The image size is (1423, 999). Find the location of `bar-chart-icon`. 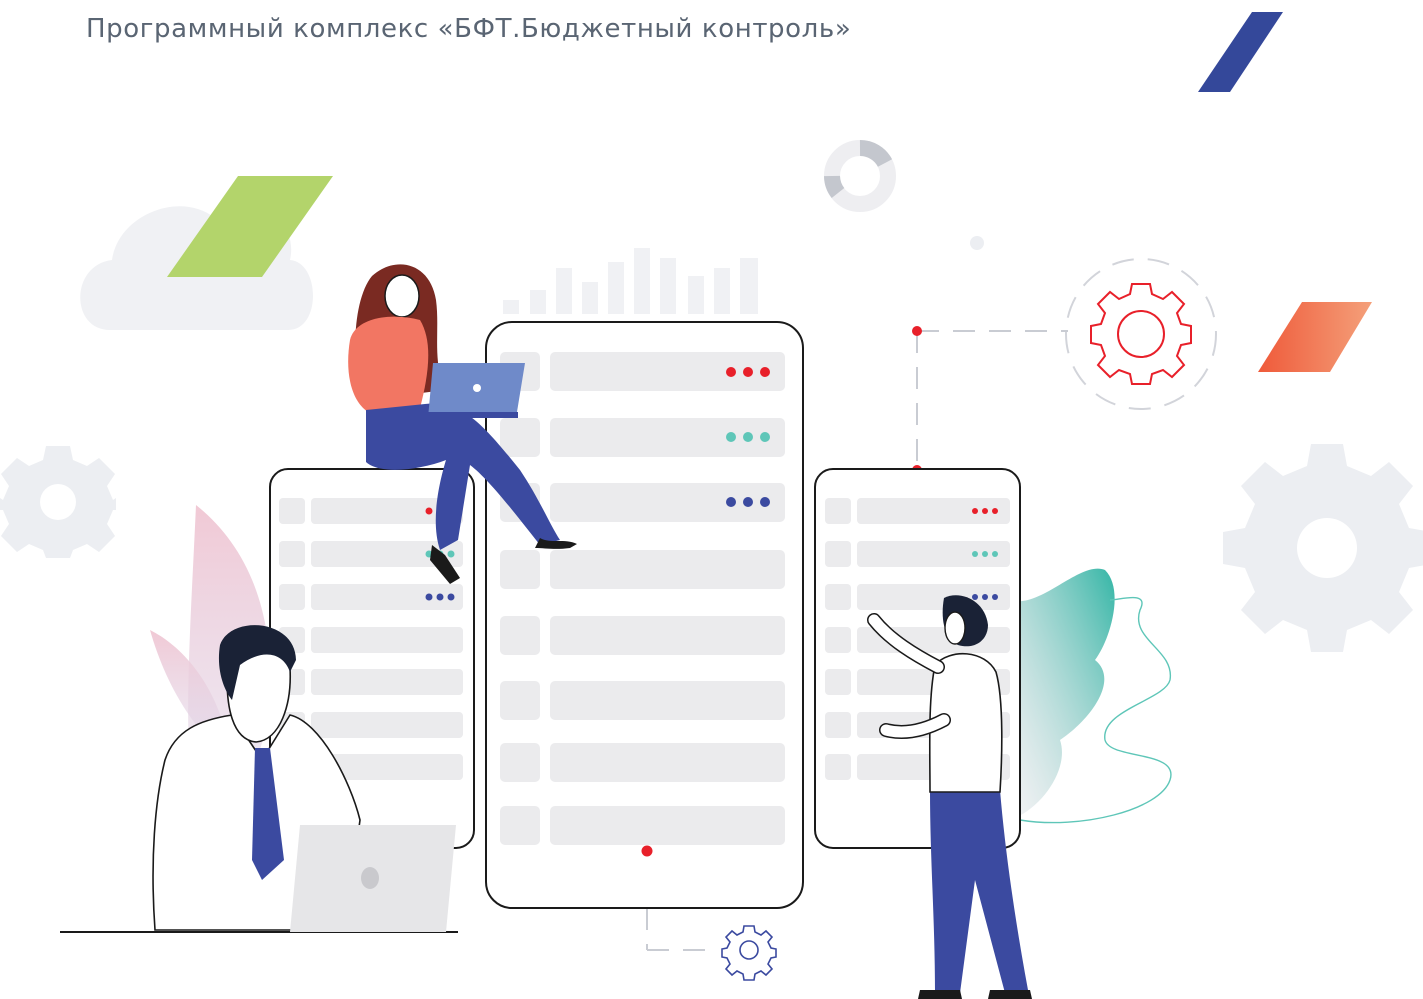

bar-chart-icon is located at coordinates (630, 281).